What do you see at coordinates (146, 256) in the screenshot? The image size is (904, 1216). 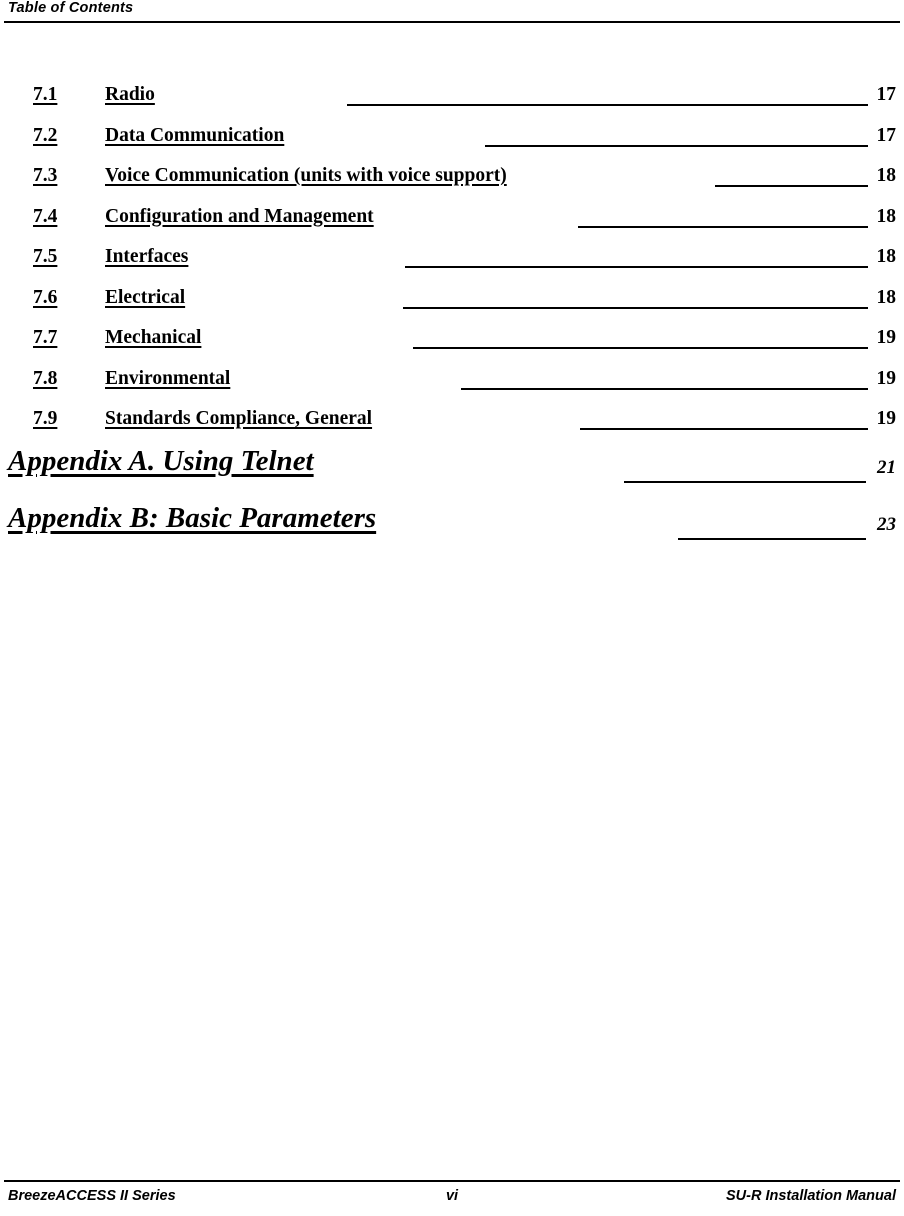 I see `toc-entry-title: Interfaces` at bounding box center [146, 256].